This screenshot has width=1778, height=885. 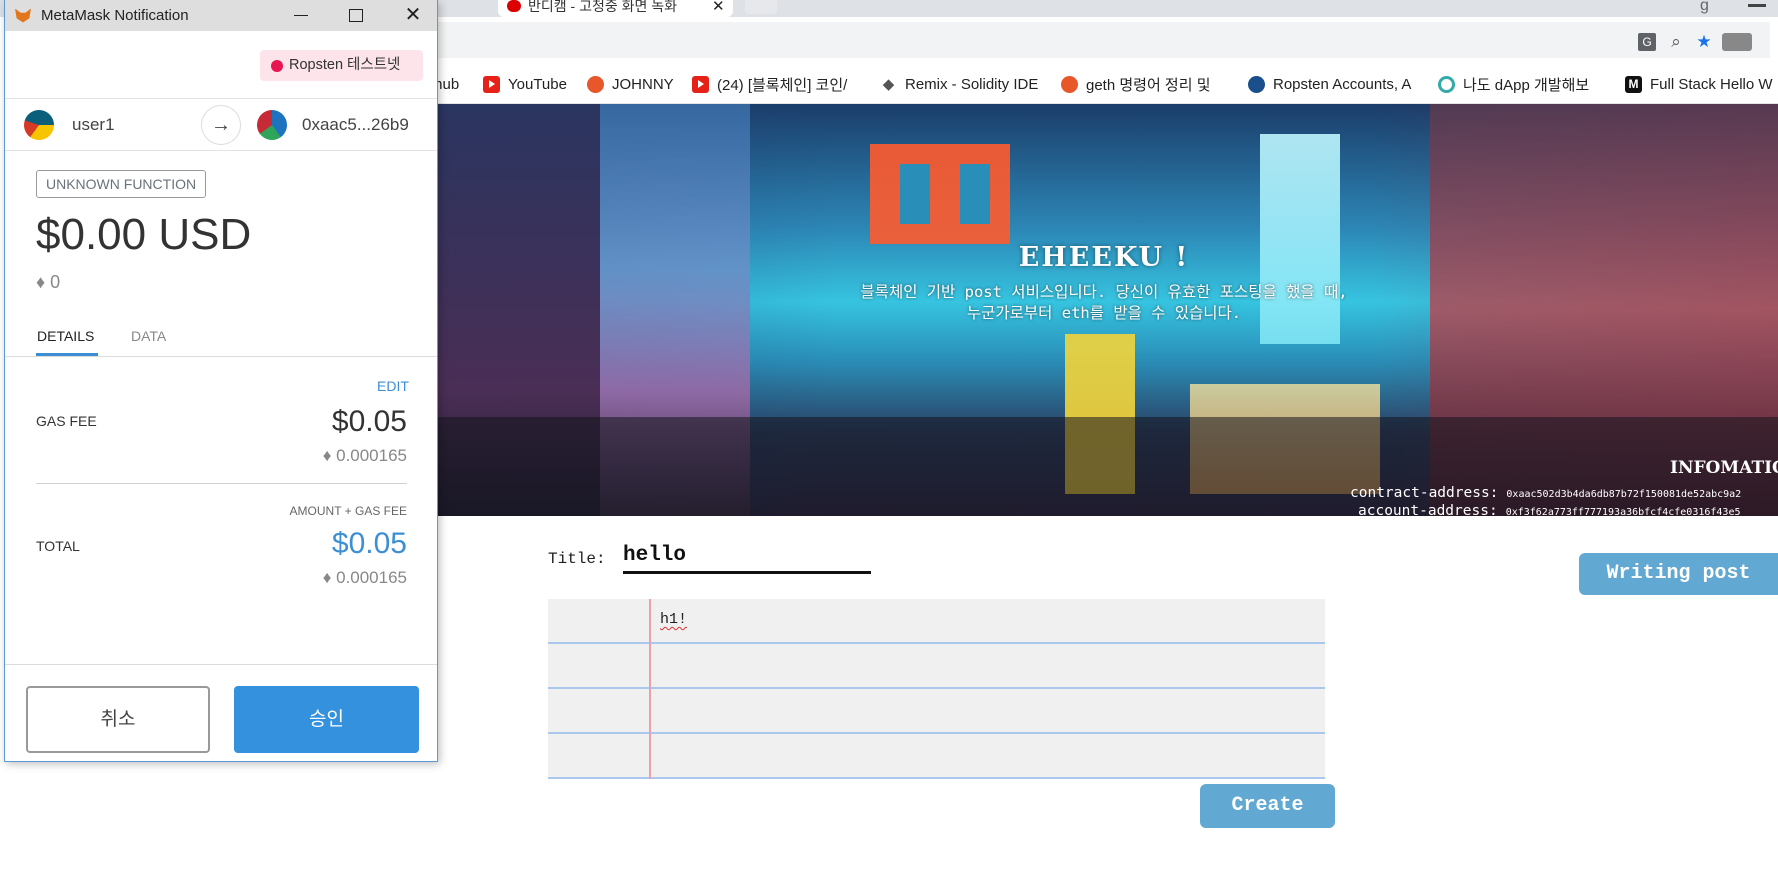 What do you see at coordinates (1148, 85) in the screenshot?
I see `bookmark-label: geth 명령어 정리 및` at bounding box center [1148, 85].